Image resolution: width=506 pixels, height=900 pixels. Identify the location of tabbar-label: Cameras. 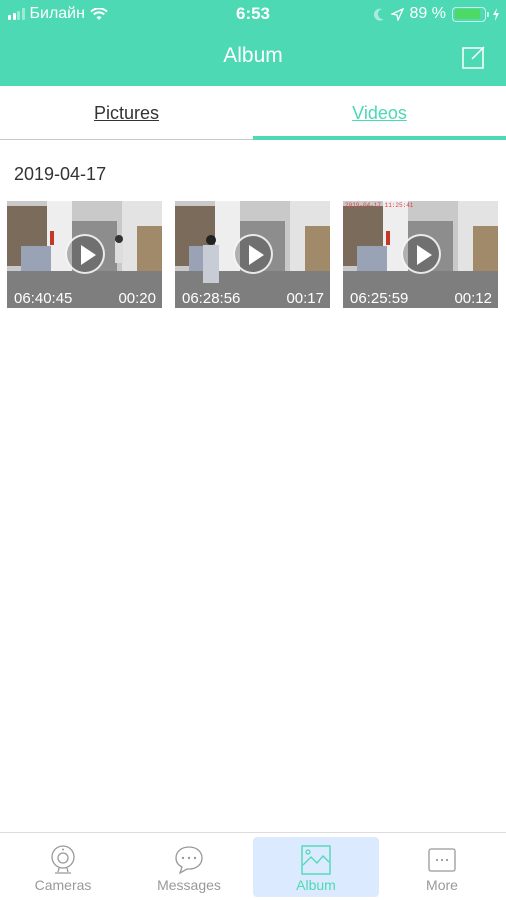
(63, 885).